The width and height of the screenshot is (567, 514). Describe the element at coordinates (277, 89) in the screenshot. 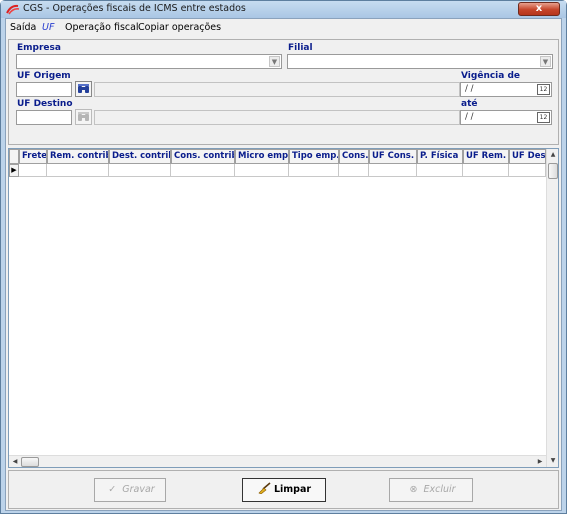

I see `uf-origem-description` at that location.